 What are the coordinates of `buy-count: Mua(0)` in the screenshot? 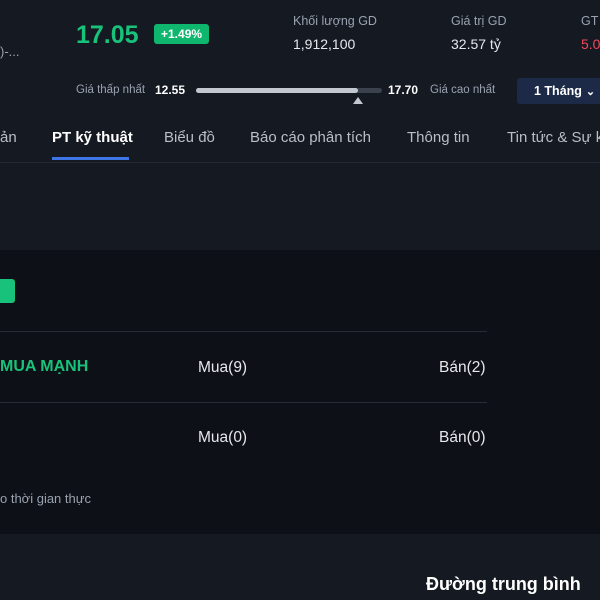 It's located at (223, 437).